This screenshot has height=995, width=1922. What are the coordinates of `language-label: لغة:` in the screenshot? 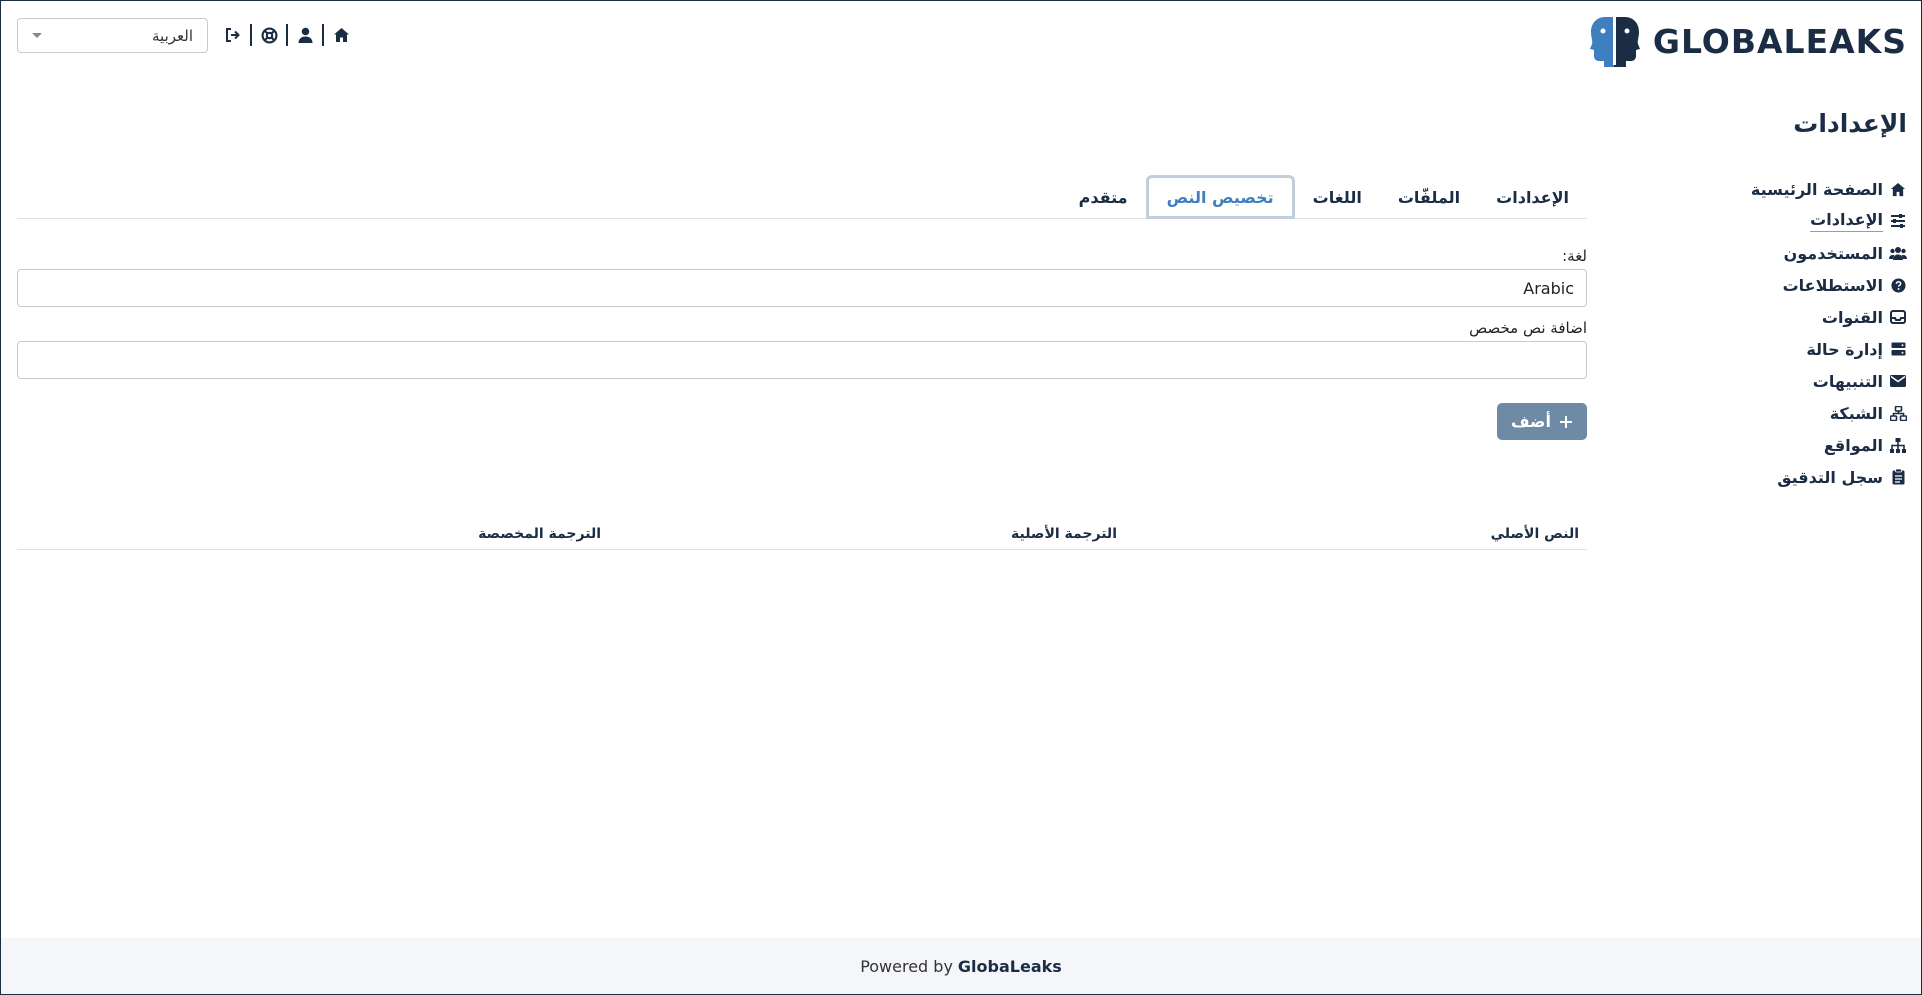 It's located at (1574, 256).